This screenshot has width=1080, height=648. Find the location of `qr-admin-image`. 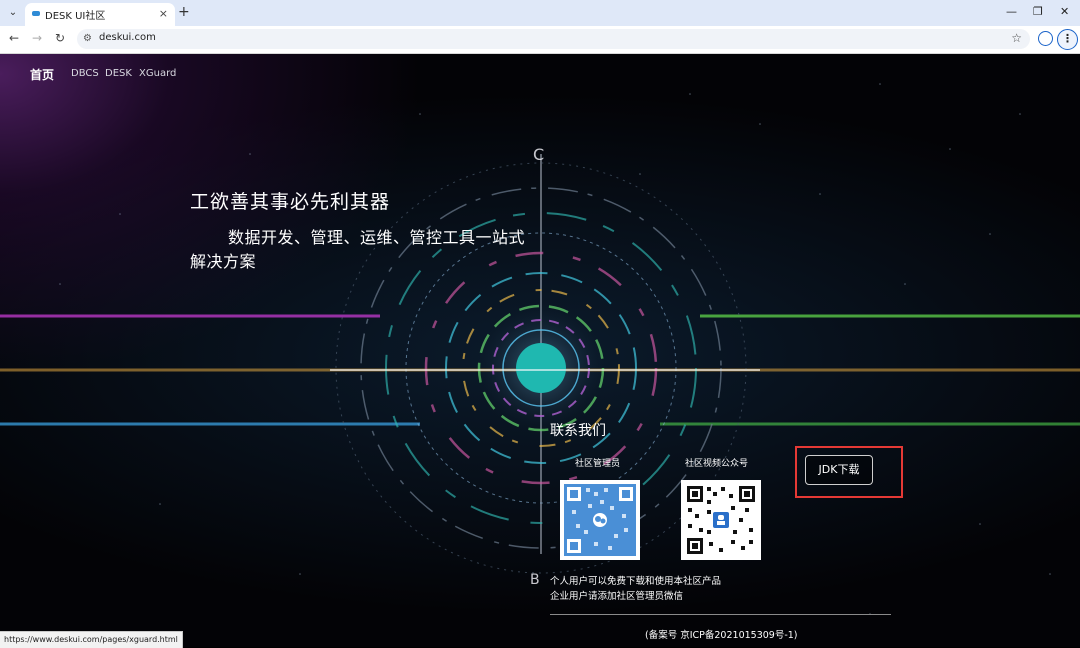

qr-admin-image is located at coordinates (600, 520).